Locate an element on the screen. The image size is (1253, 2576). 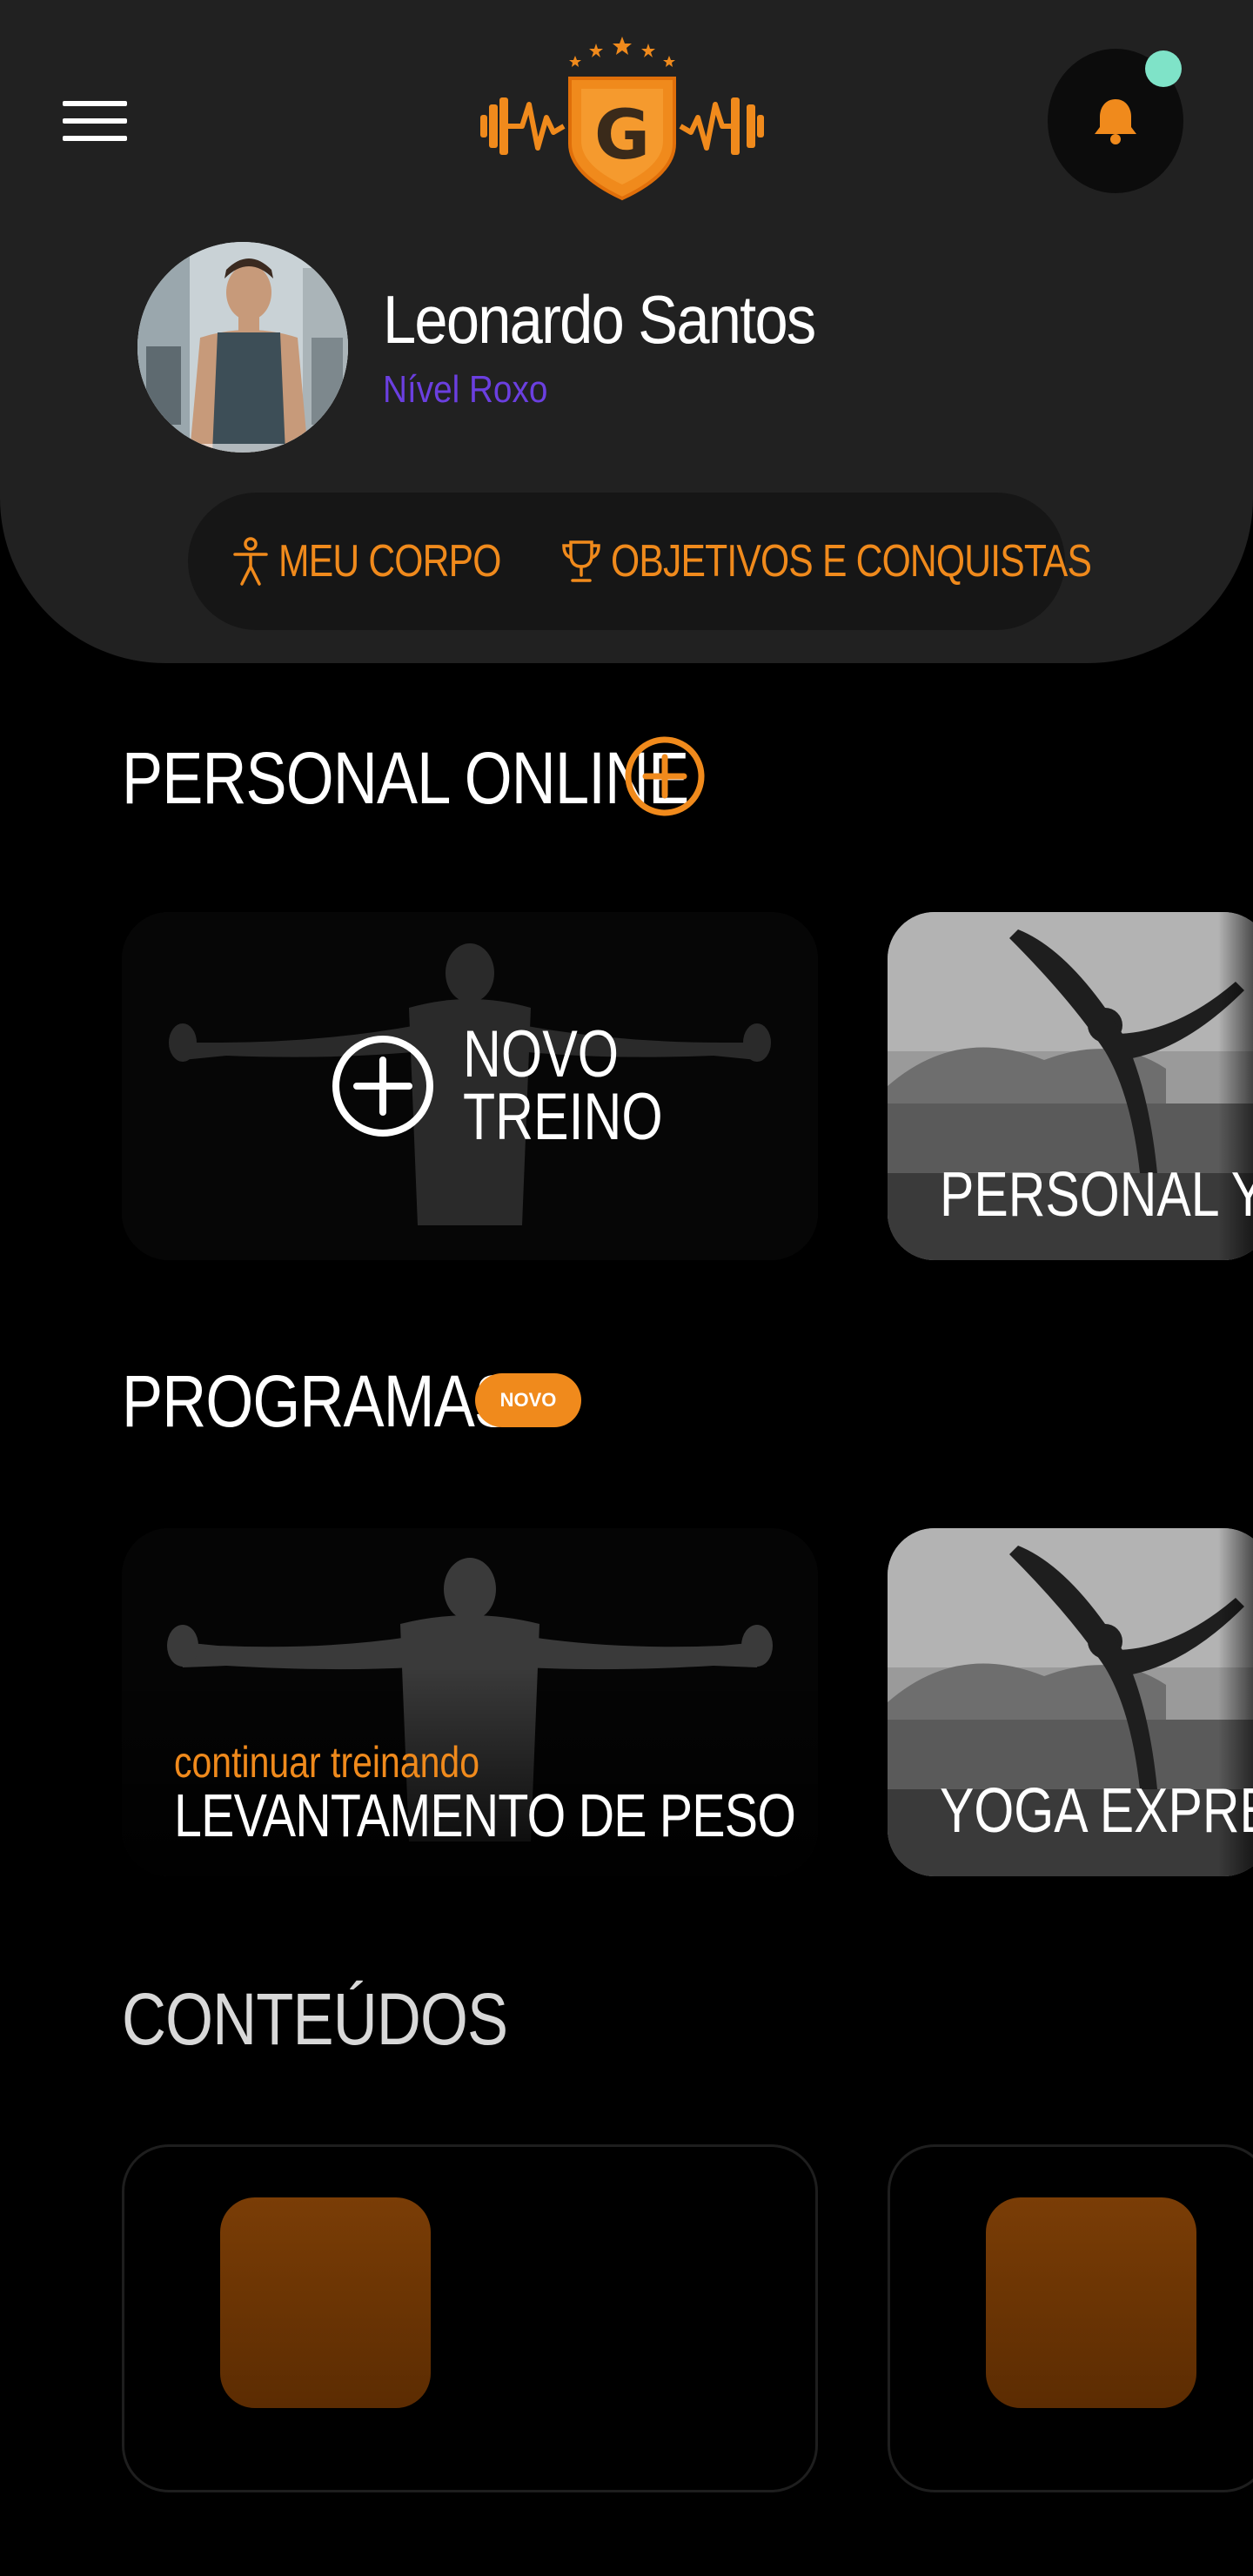
avatar-photo is located at coordinates (242, 347).